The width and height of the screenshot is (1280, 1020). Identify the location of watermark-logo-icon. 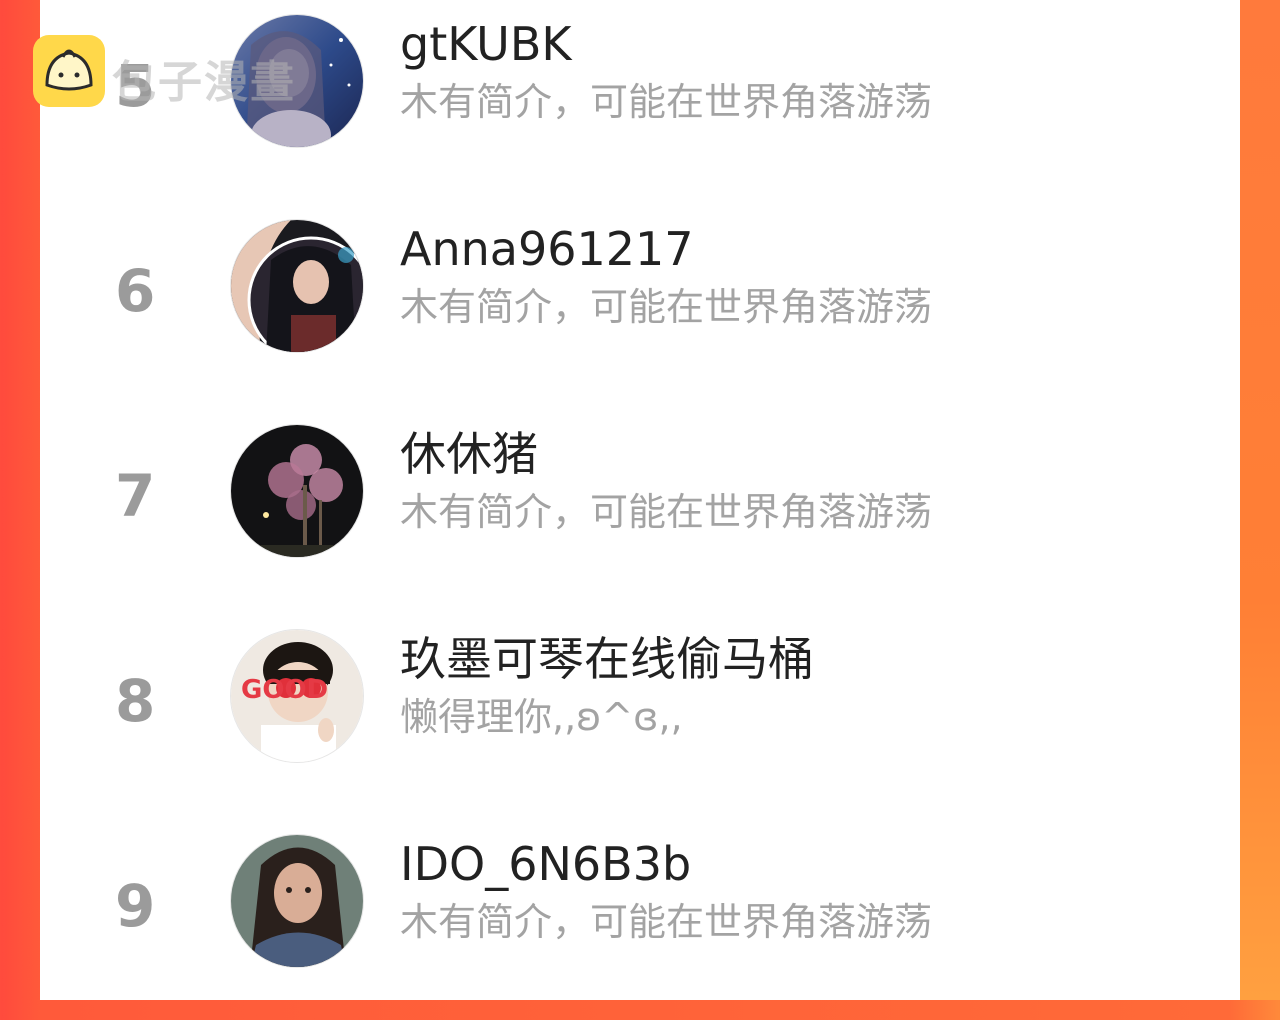
(69, 71).